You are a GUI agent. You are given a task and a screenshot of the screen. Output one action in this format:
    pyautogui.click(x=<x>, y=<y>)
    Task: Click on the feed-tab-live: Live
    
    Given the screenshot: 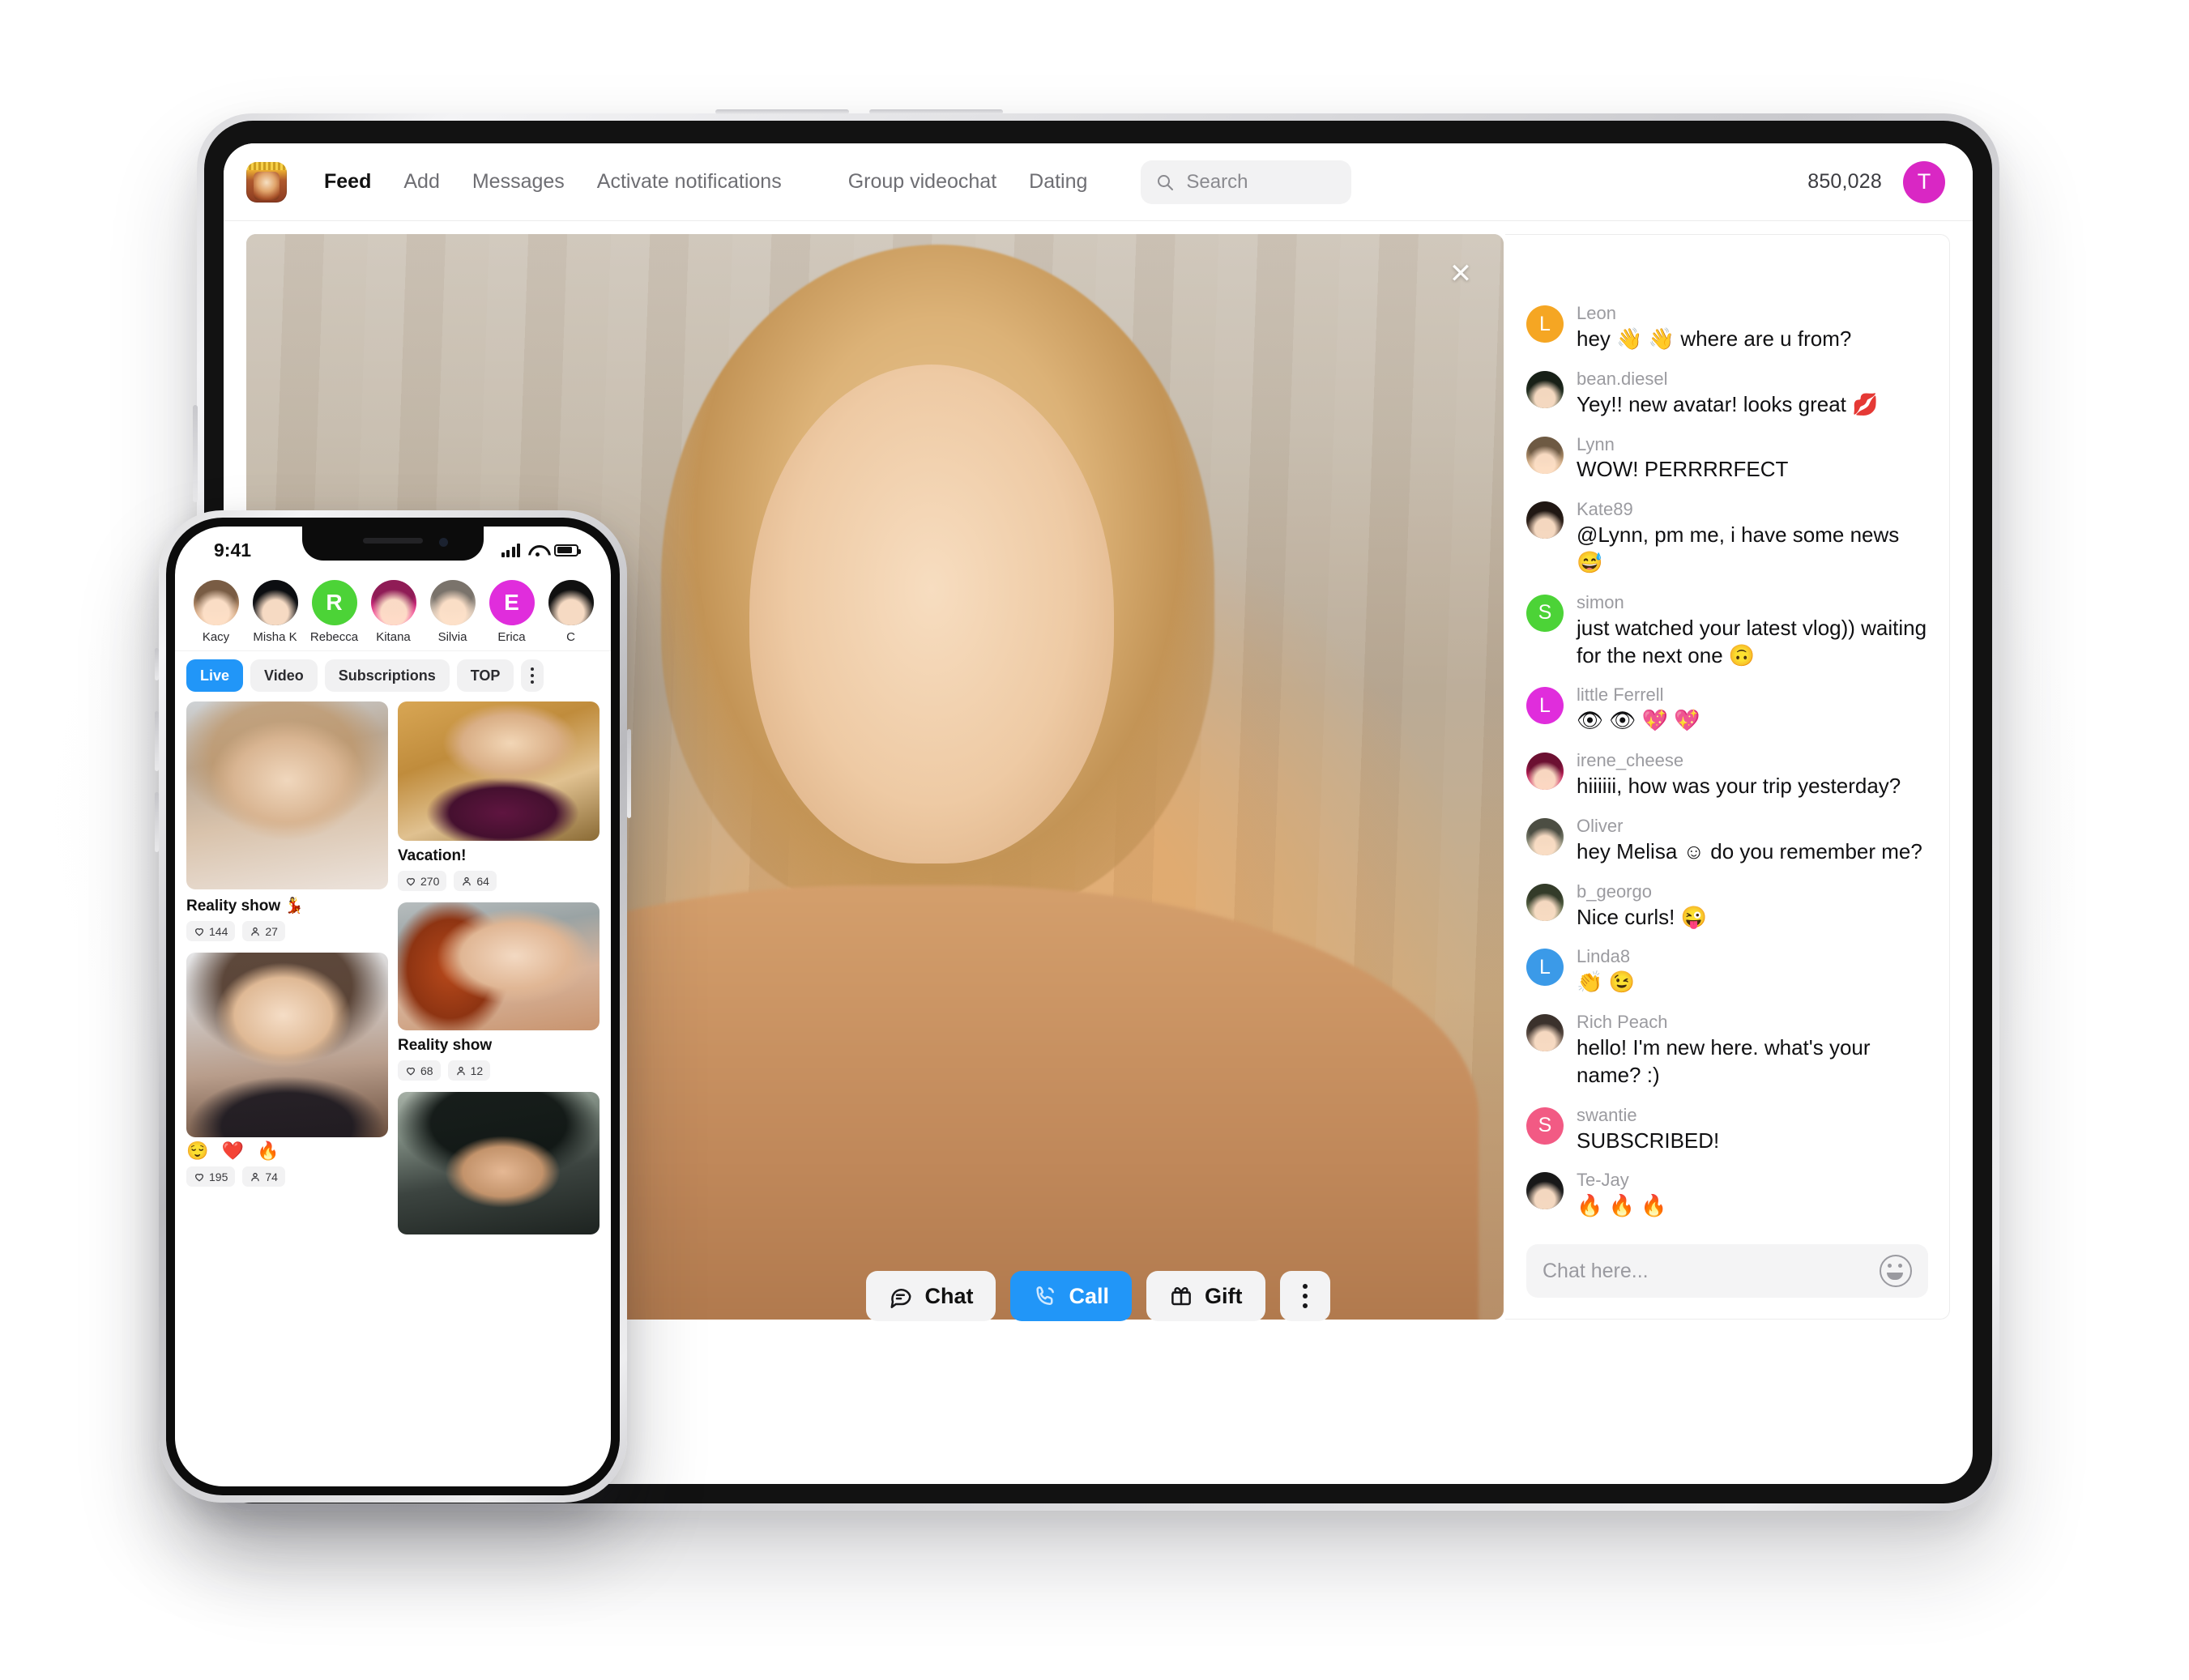 What is the action you would take?
    pyautogui.click(x=215, y=675)
    